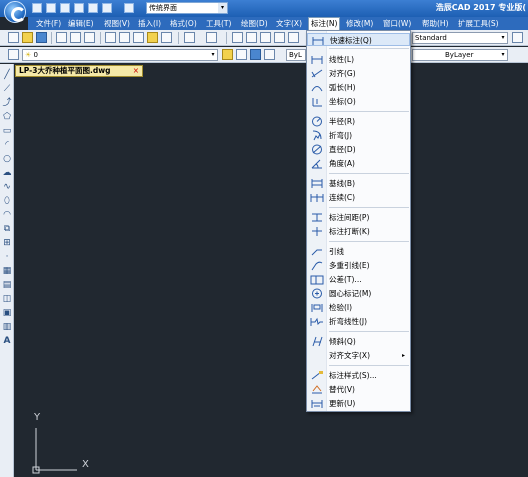  I want to click on point-icon: ·, so click(7, 257).